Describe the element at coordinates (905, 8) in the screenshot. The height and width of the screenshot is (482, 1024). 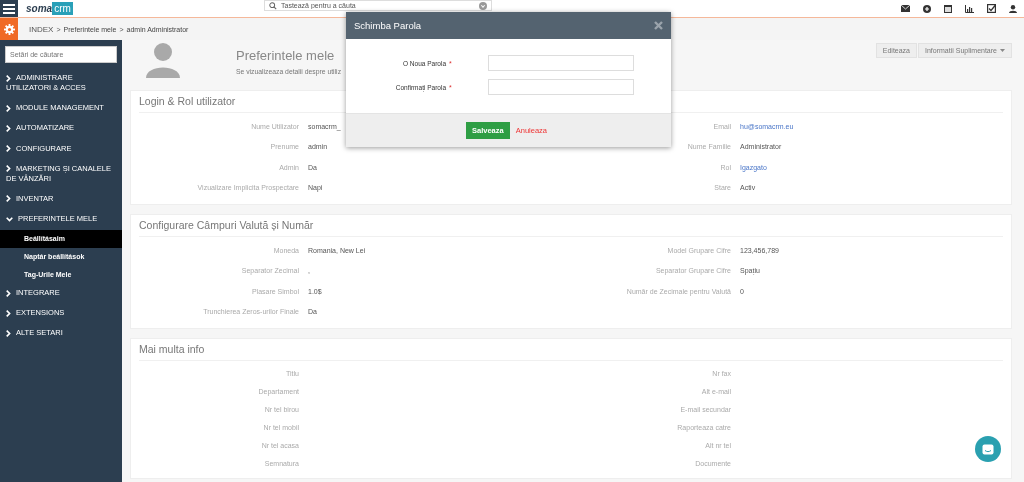
I see `envelope-icon` at that location.